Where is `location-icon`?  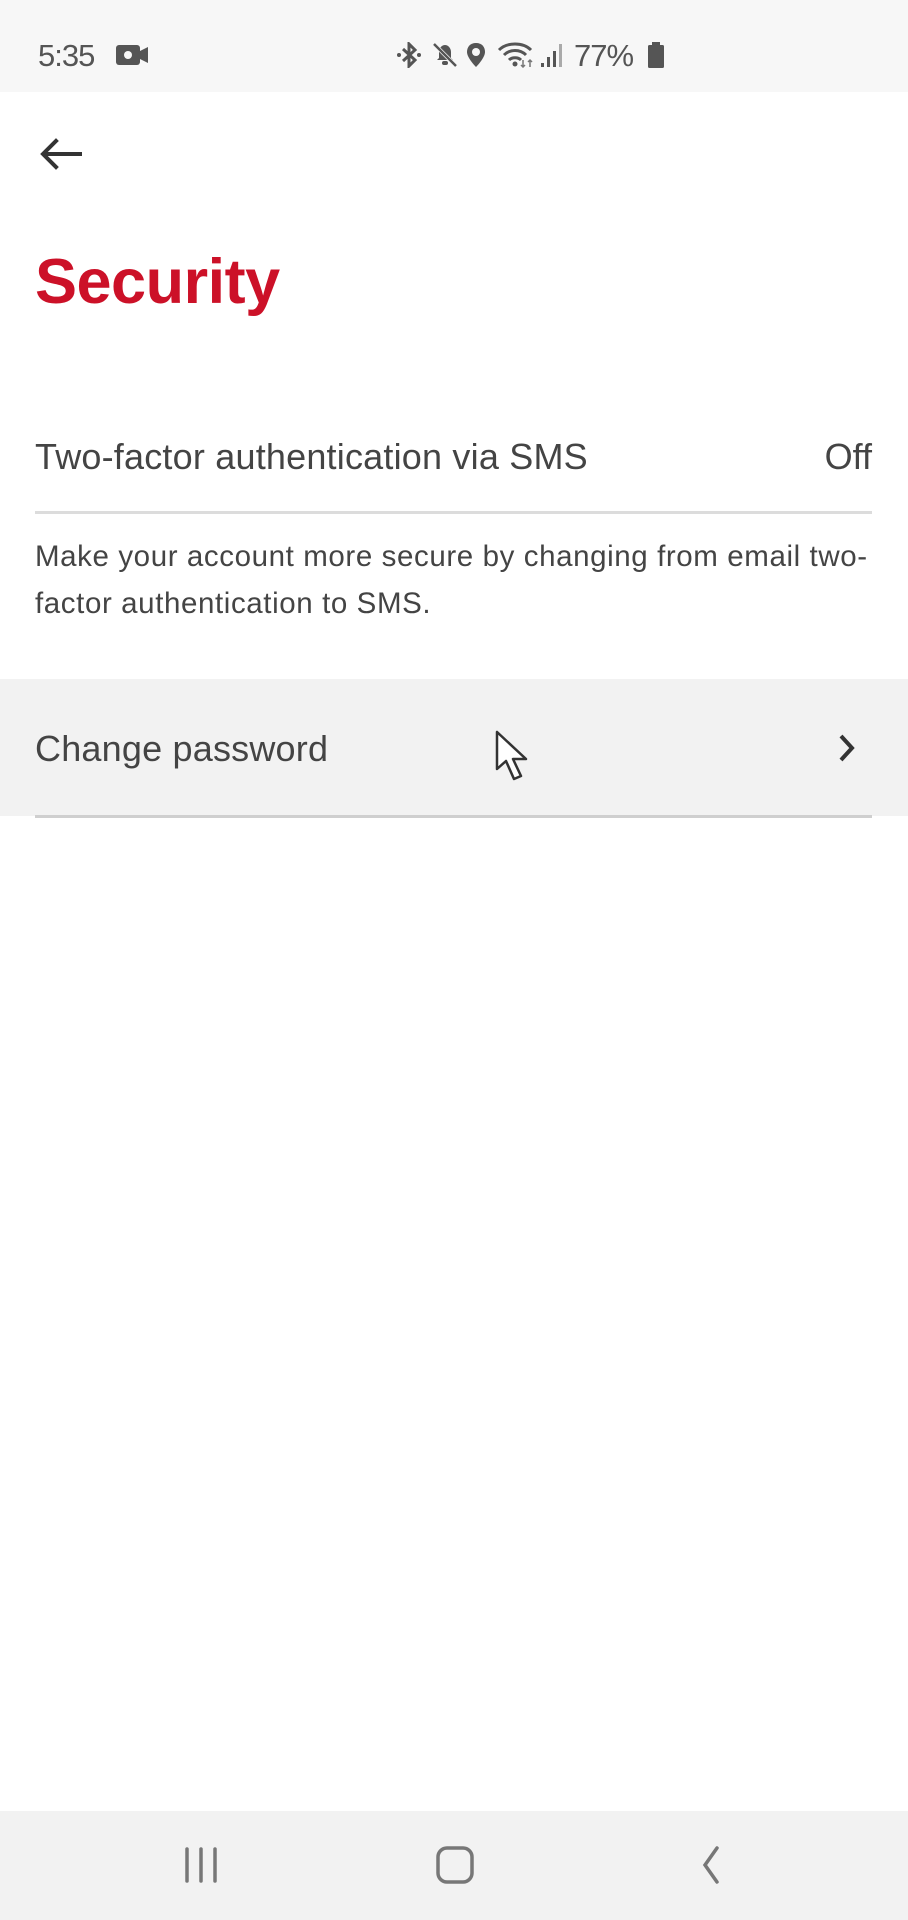
location-icon is located at coordinates (476, 55).